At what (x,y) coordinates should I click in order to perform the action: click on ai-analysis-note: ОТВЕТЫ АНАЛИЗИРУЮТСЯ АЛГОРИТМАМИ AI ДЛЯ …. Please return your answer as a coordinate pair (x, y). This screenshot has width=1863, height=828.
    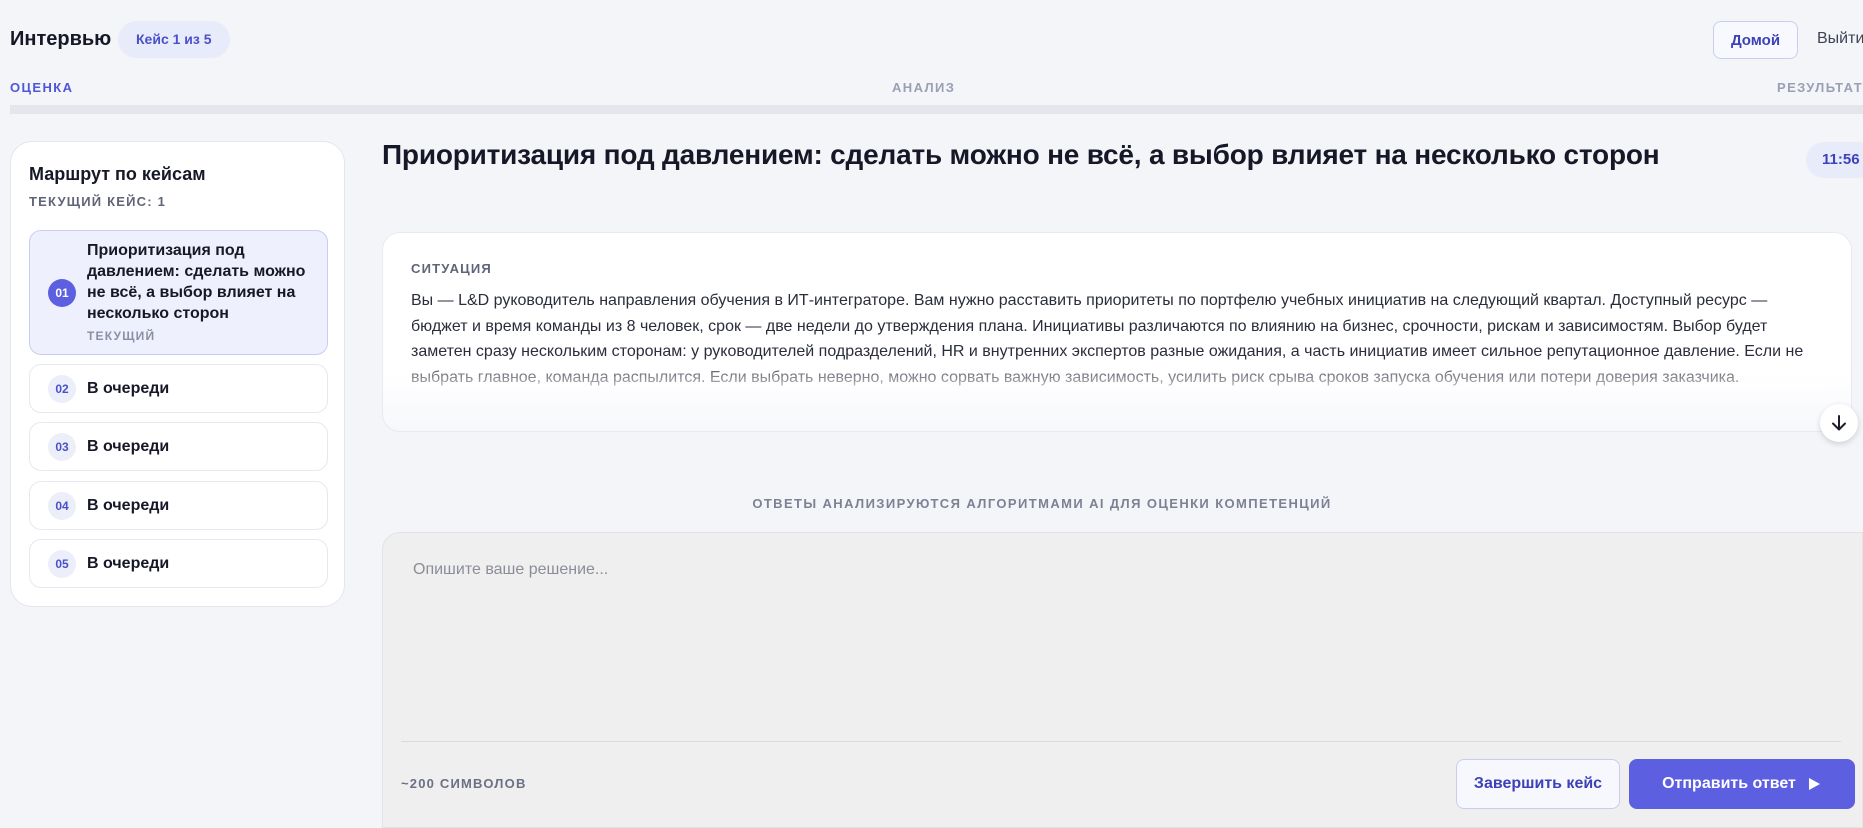
    Looking at the image, I should click on (1042, 503).